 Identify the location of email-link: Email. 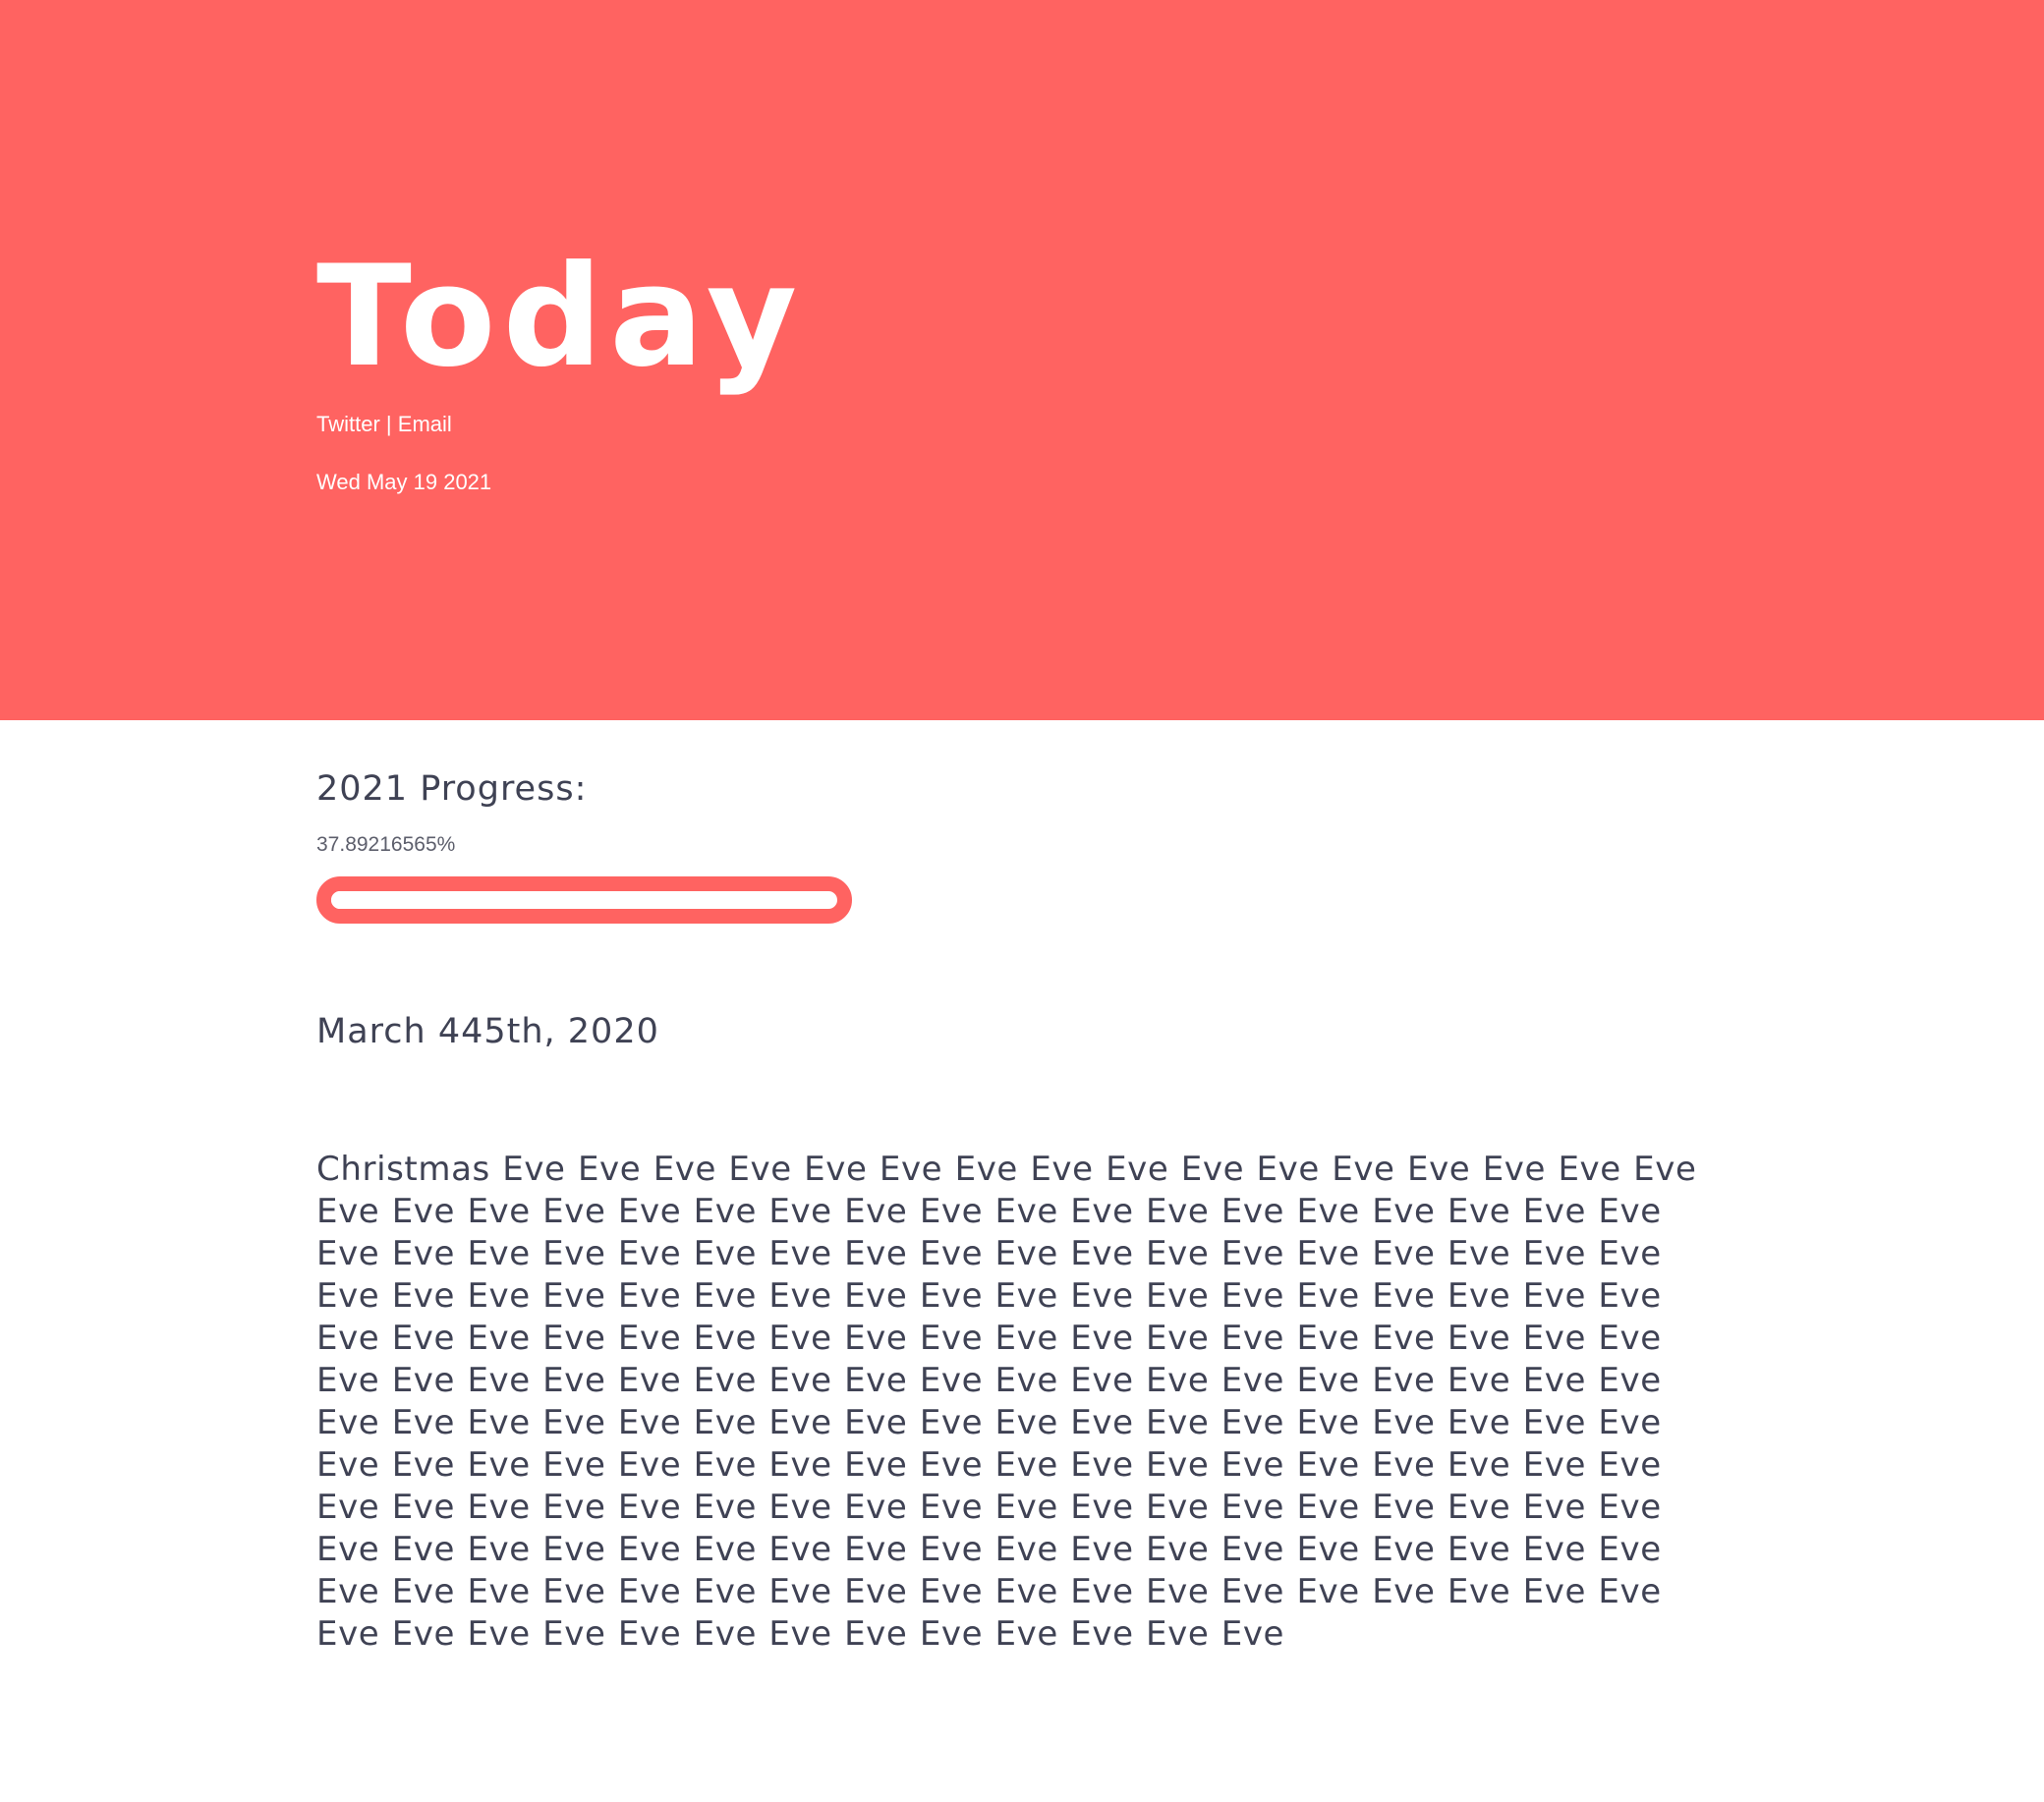
(425, 424).